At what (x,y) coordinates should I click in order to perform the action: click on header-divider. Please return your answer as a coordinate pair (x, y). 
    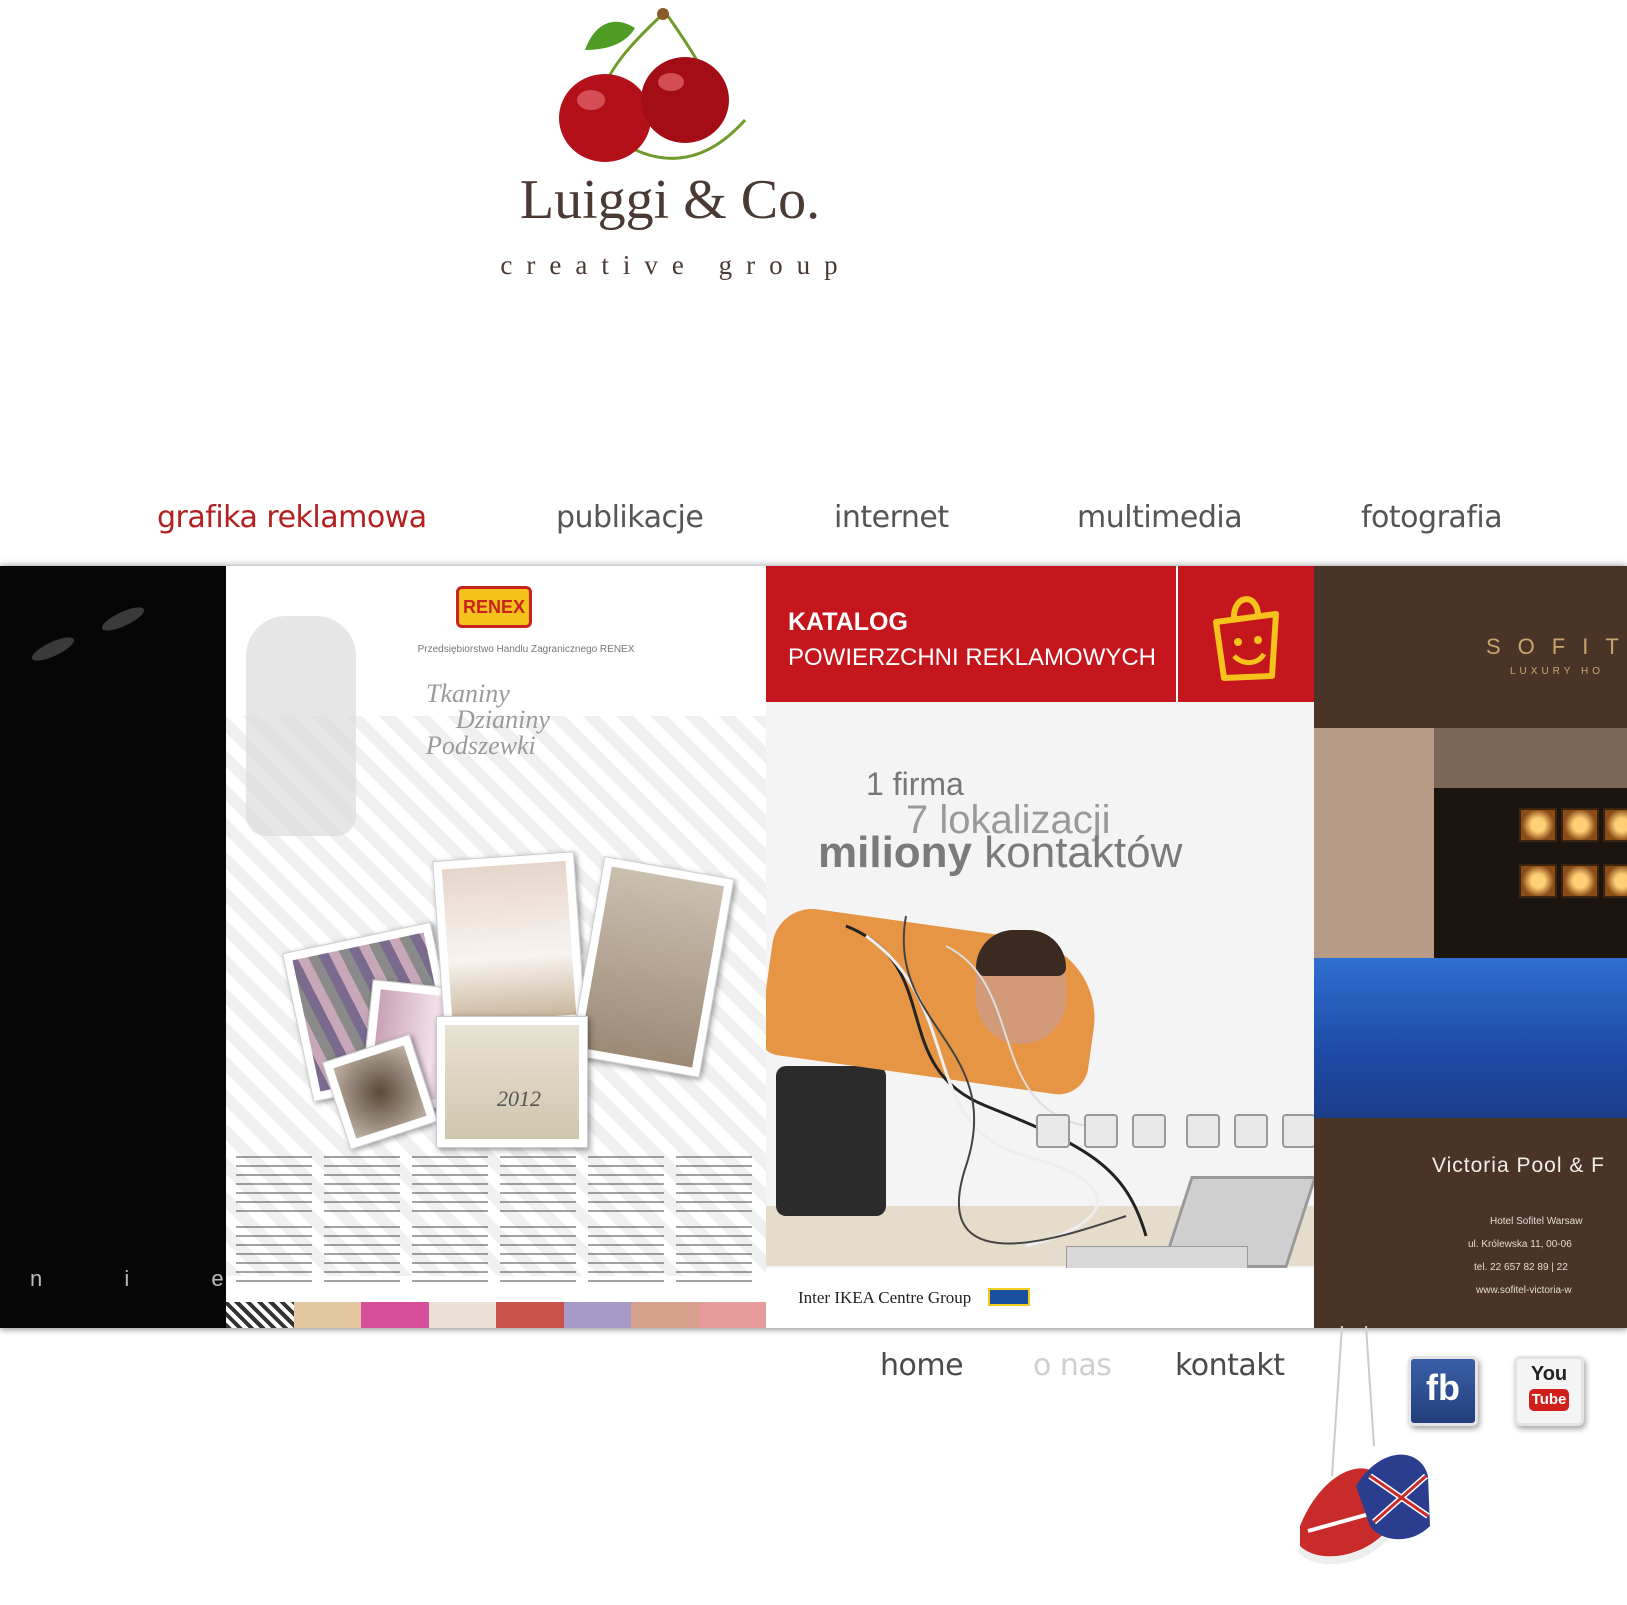
    Looking at the image, I should click on (1177, 634).